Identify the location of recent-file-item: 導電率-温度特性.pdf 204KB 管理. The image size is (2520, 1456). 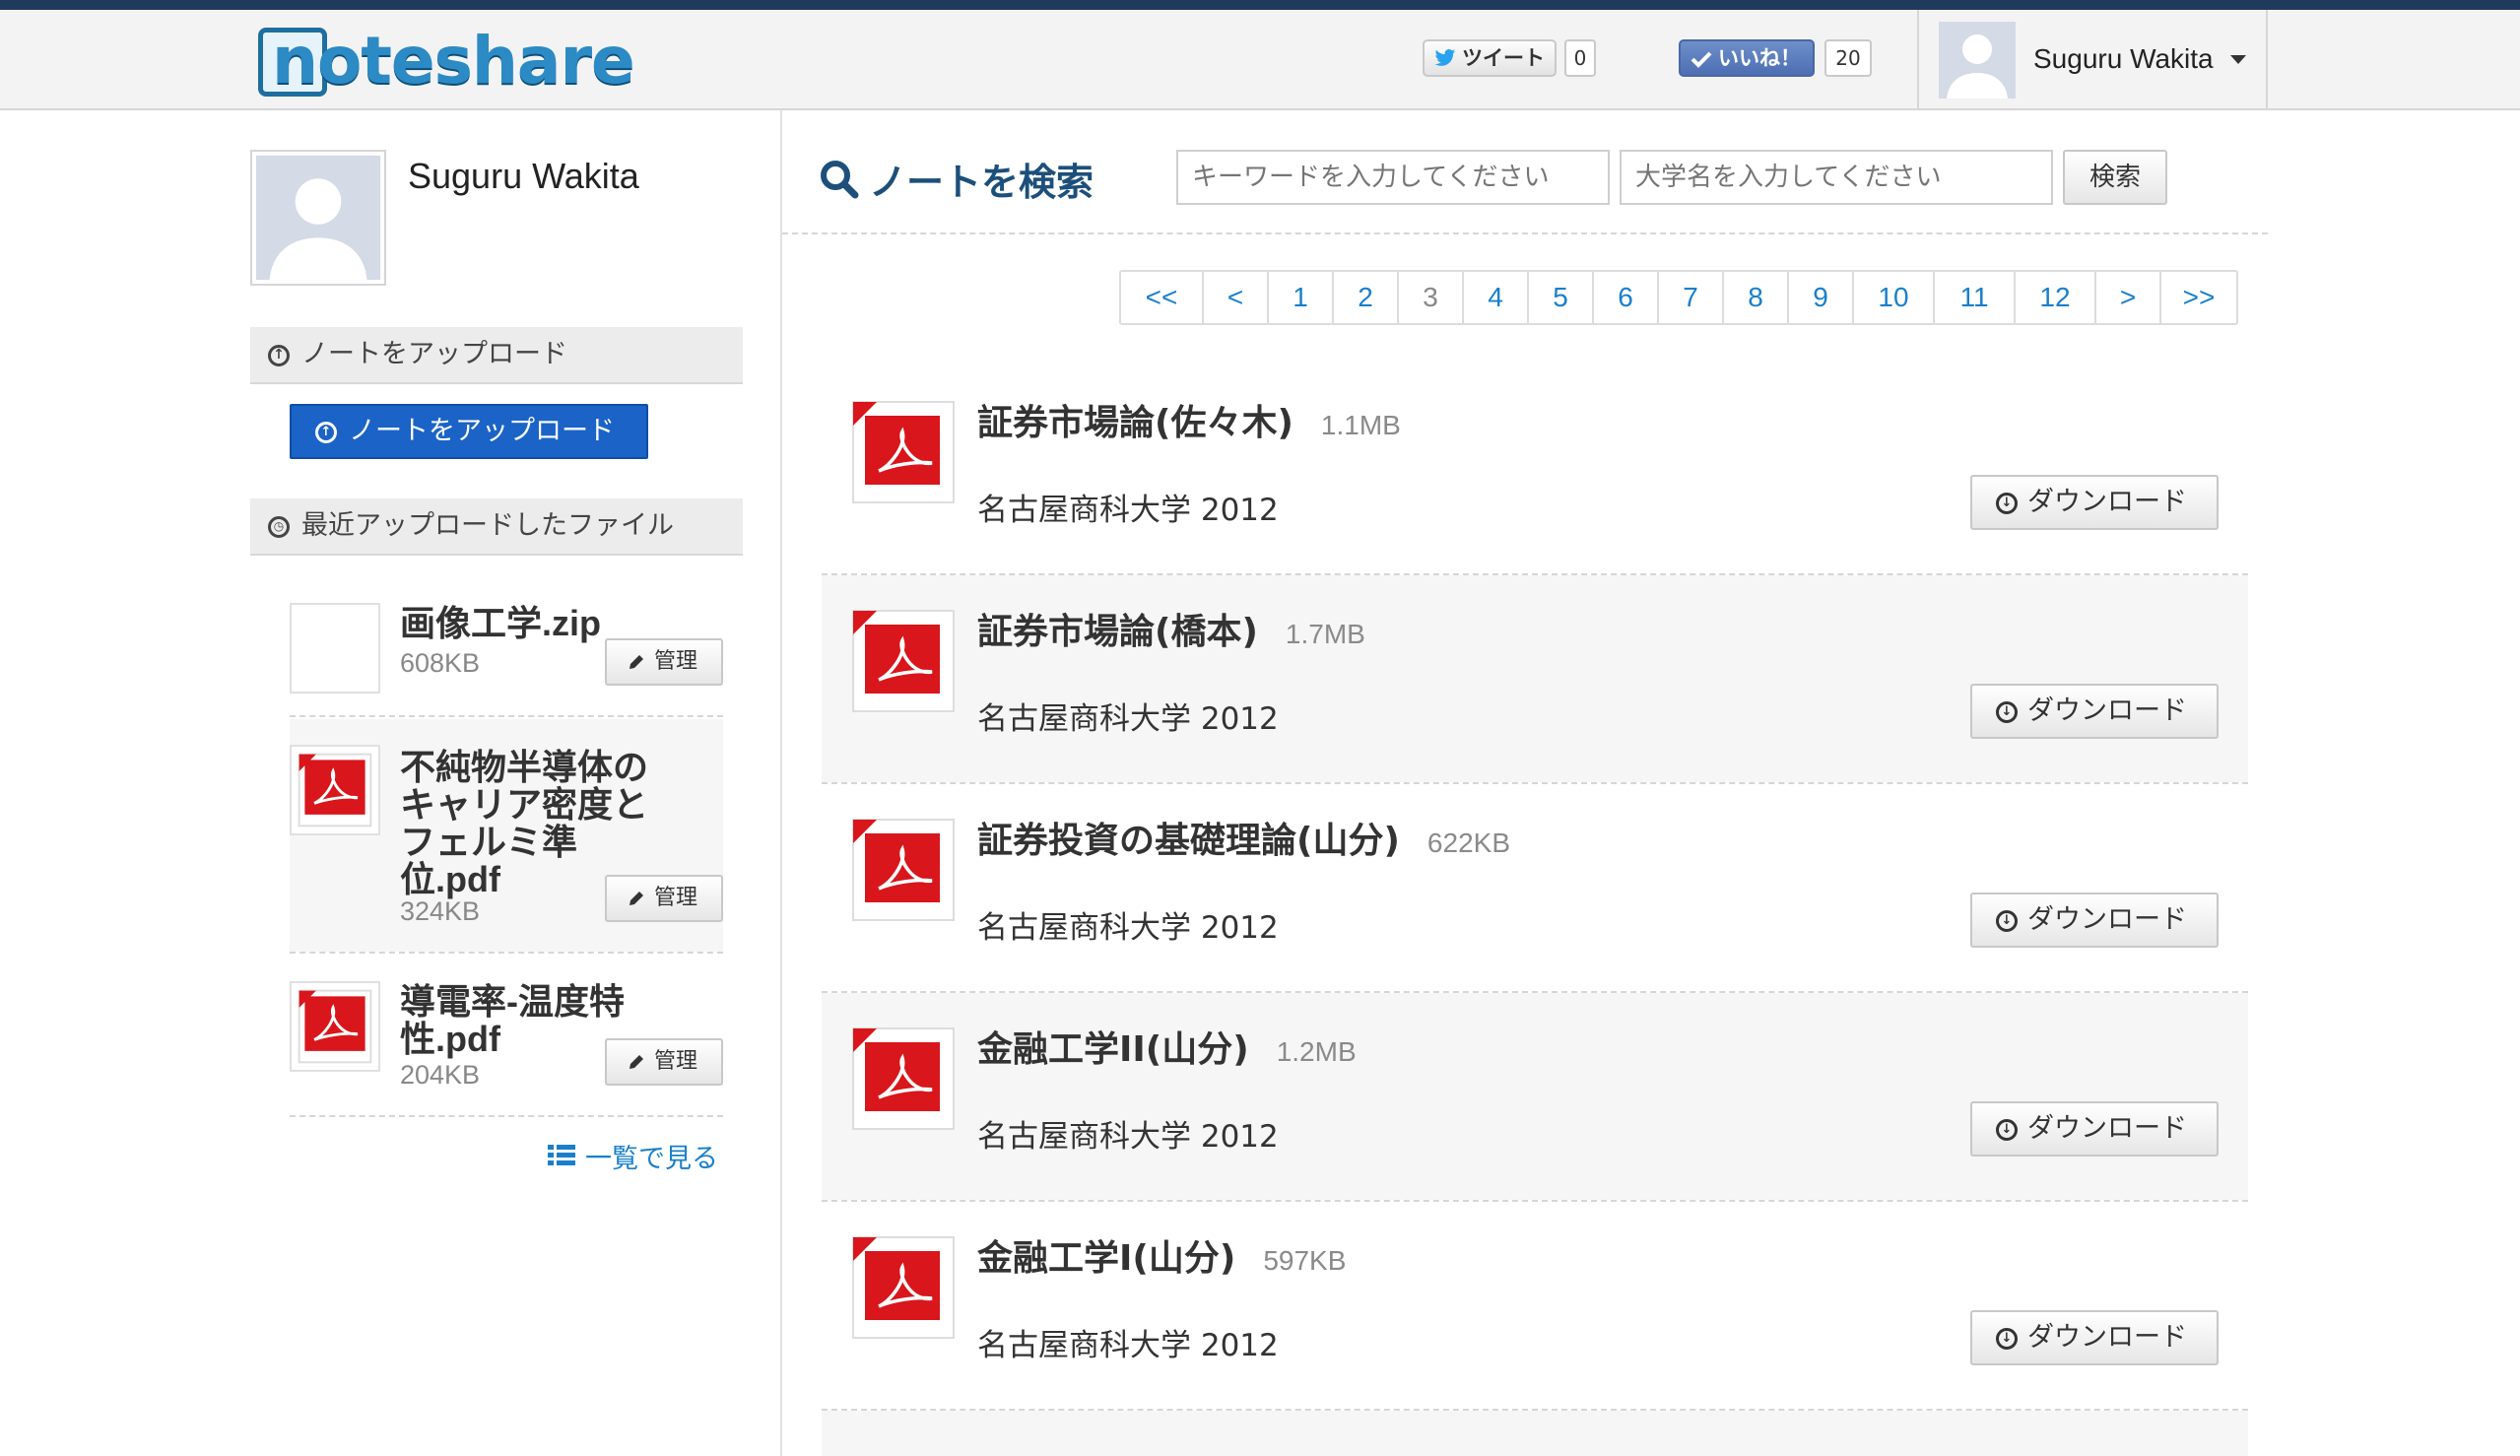
(506, 1035).